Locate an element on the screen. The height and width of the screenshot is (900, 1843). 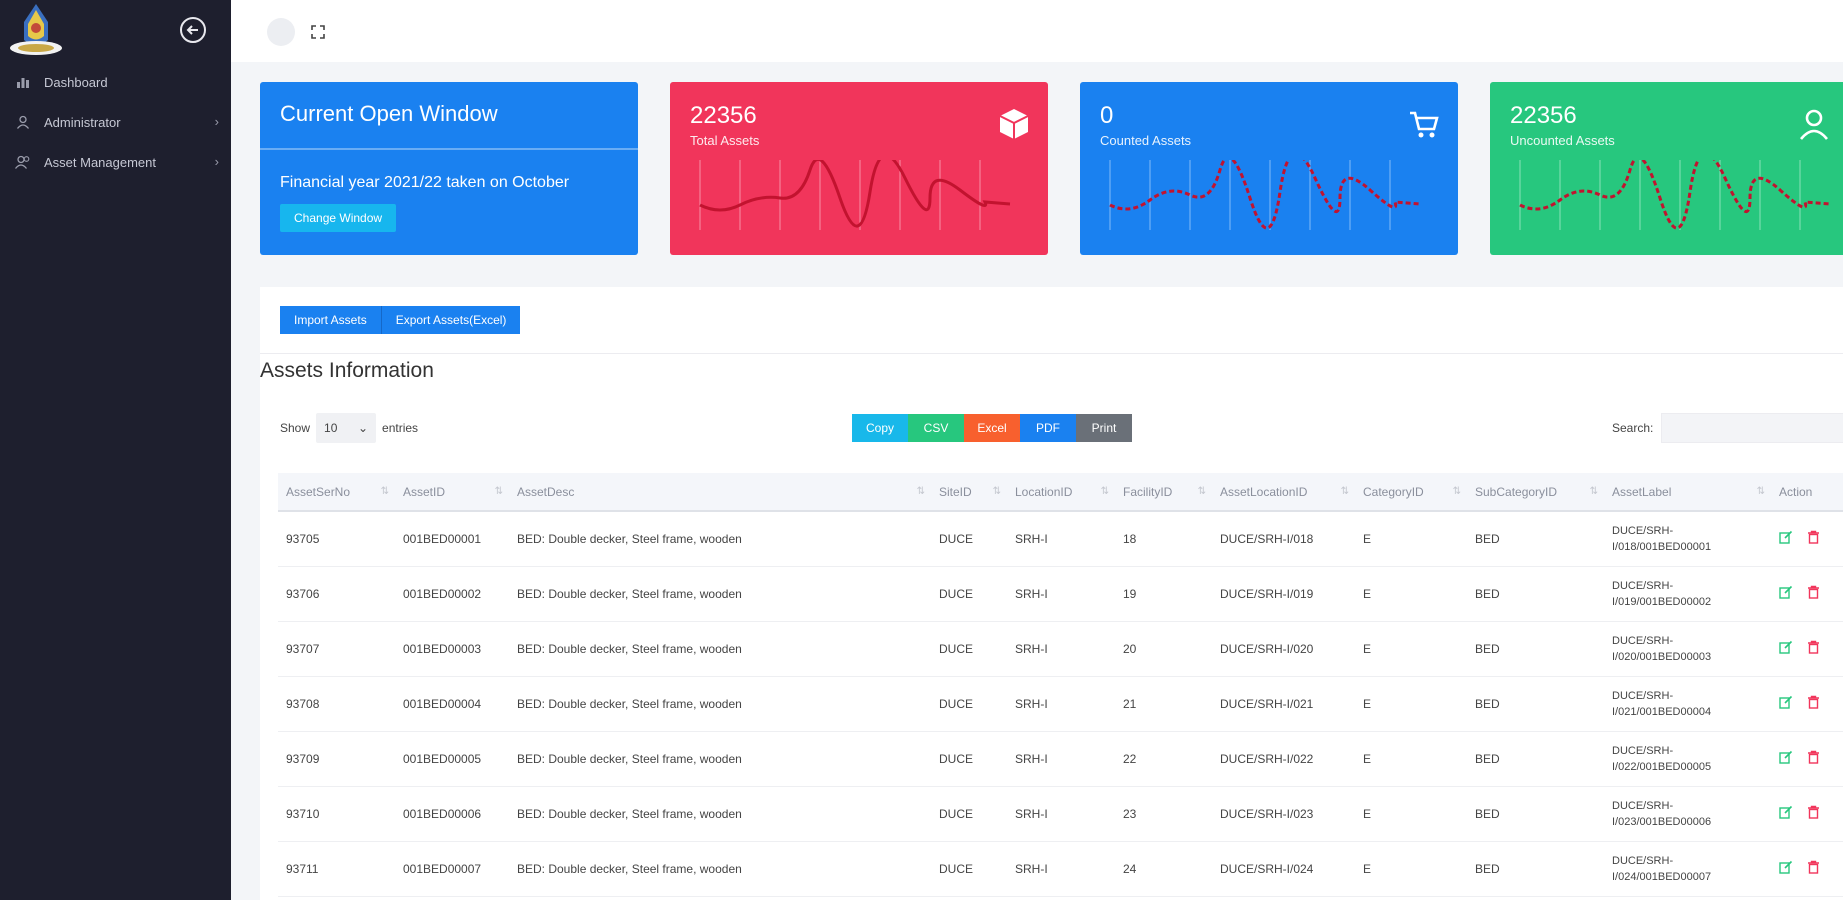
column-header: SubCategoryID ⇅ is located at coordinates (1535, 492).